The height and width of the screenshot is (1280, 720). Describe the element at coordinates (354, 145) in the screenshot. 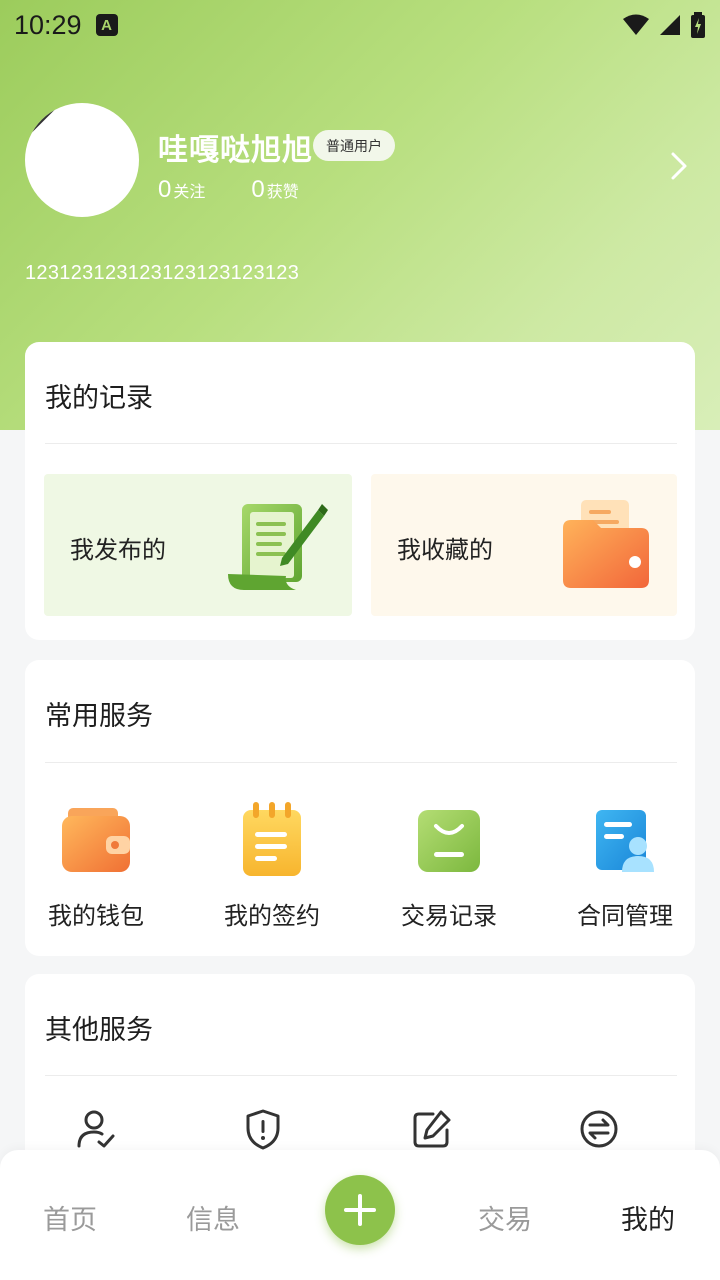

I see `user-level-badge: 普通用户` at that location.